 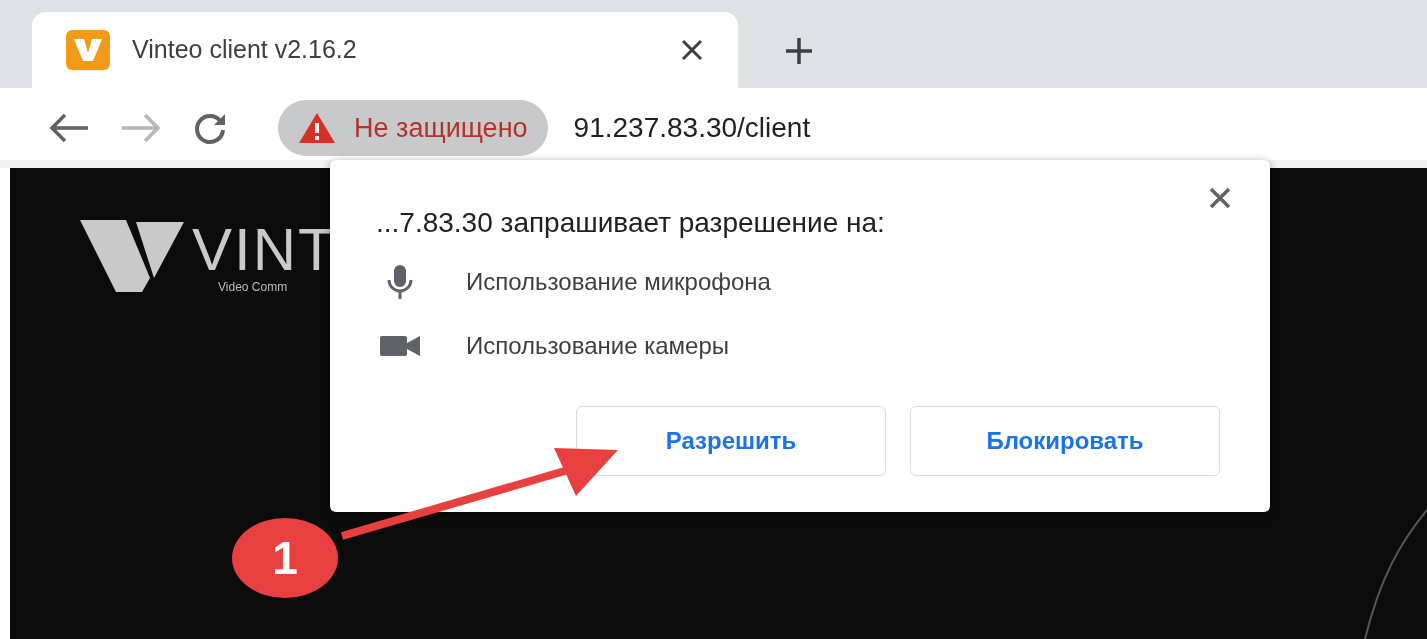 What do you see at coordinates (385, 50) in the screenshot?
I see `browser-tab: Vinteo client v2.16.2` at bounding box center [385, 50].